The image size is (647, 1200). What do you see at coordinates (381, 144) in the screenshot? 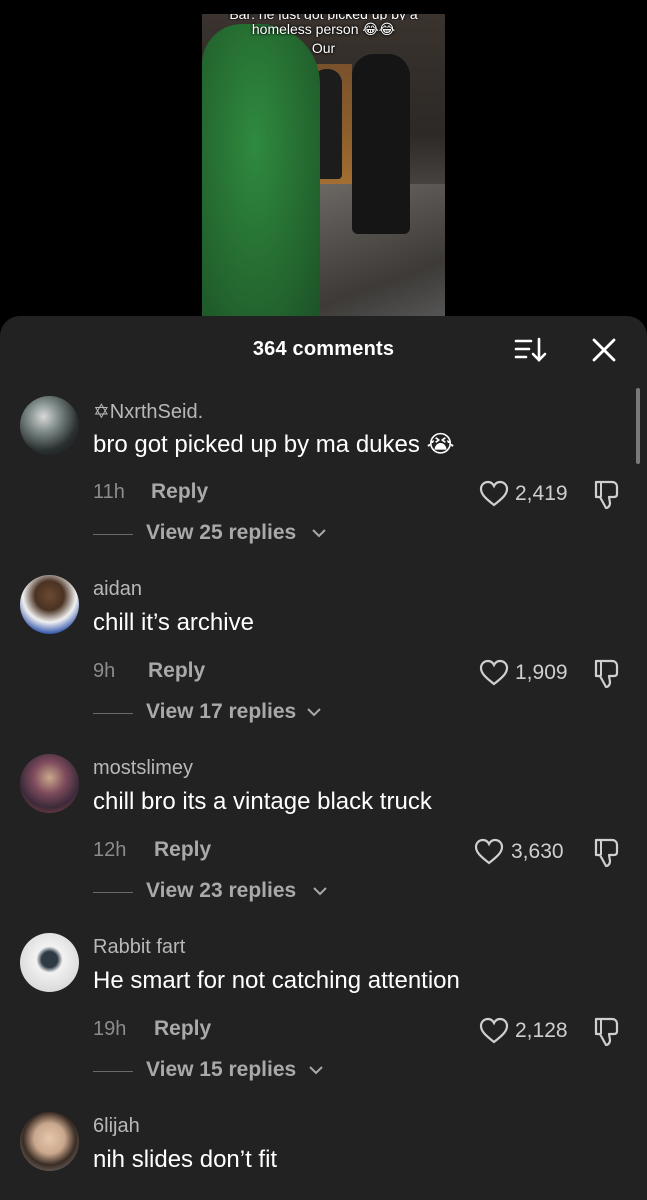
I see `video-security-guard` at bounding box center [381, 144].